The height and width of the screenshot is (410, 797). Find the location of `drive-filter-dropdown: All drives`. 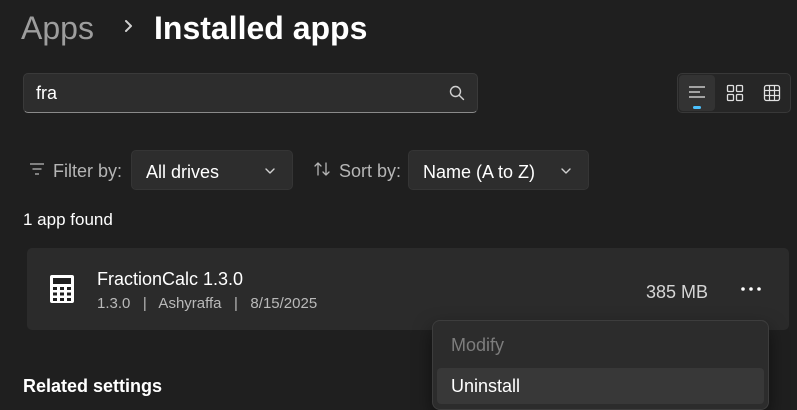

drive-filter-dropdown: All drives is located at coordinates (212, 170).